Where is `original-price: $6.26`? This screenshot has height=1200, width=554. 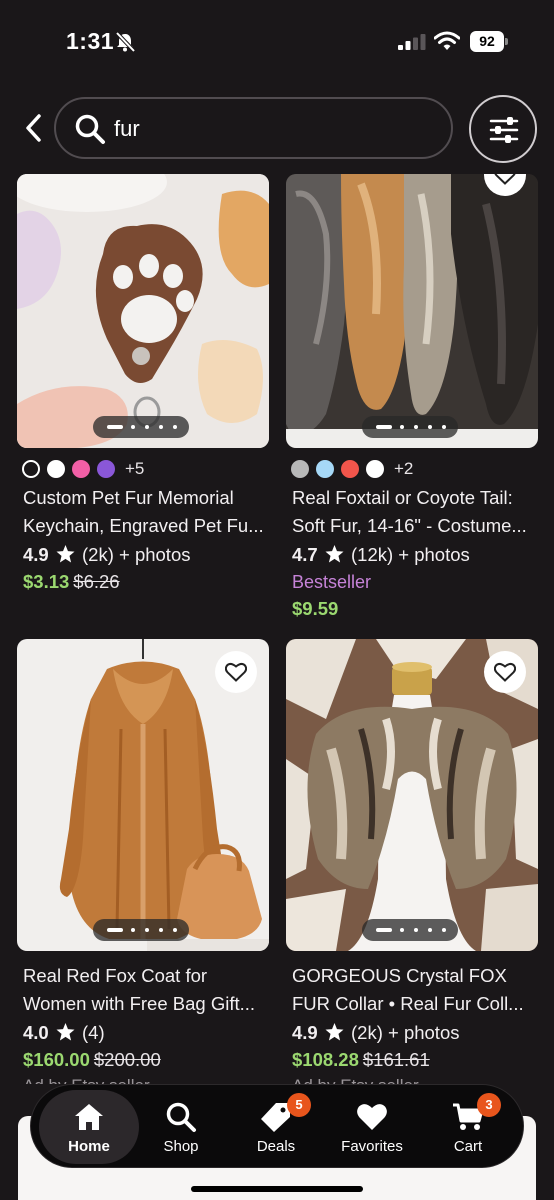
original-price: $6.26 is located at coordinates (96, 581).